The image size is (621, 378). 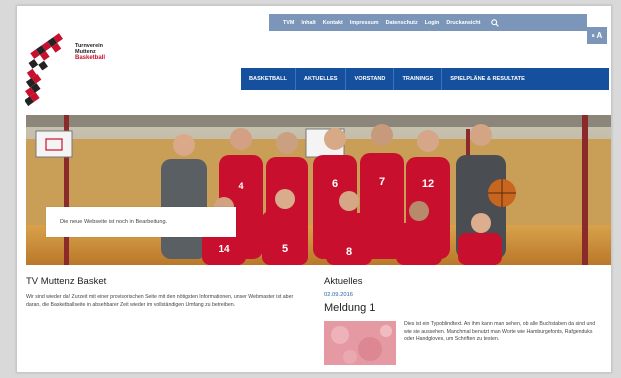 I want to click on jersey-number: 14, so click(x=224, y=249).